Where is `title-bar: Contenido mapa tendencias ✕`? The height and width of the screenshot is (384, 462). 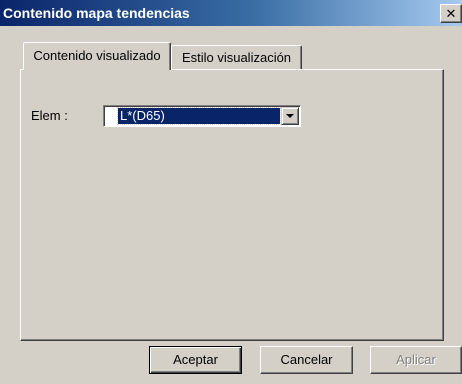
title-bar: Contenido mapa tendencias ✕ is located at coordinates (231, 13).